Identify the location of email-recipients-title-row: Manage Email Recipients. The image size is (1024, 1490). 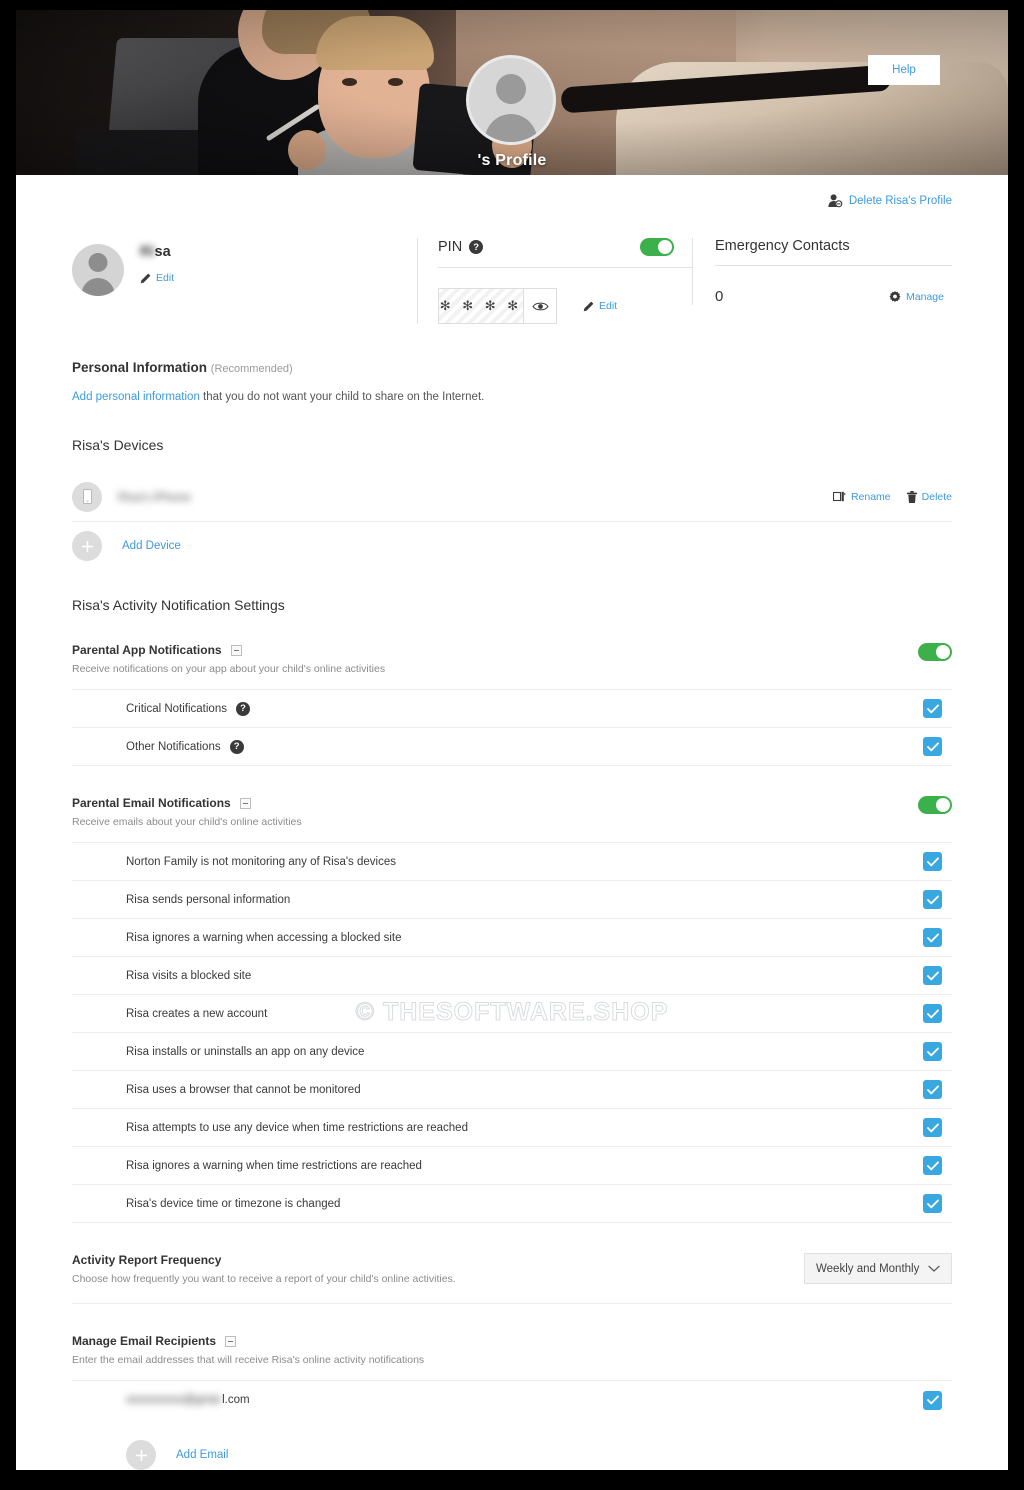
(248, 1341).